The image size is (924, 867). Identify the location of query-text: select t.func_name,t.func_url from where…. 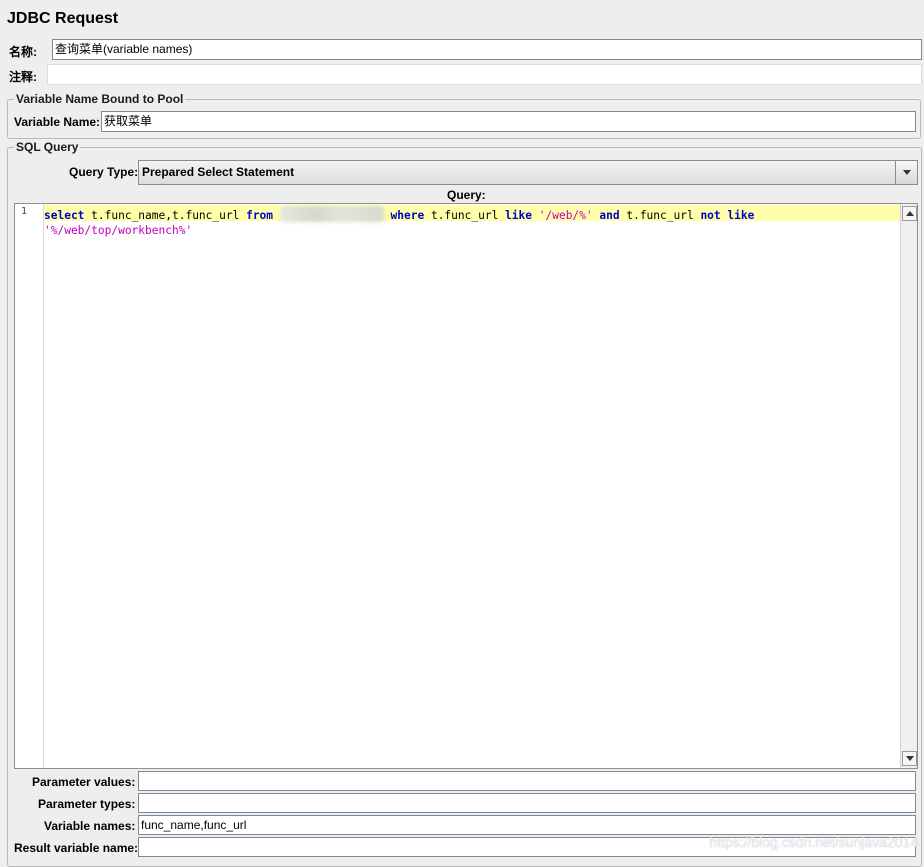
(399, 222).